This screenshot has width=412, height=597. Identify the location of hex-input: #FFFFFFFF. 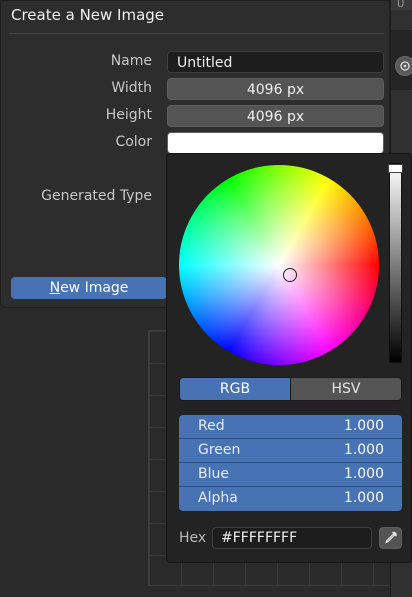
(292, 538).